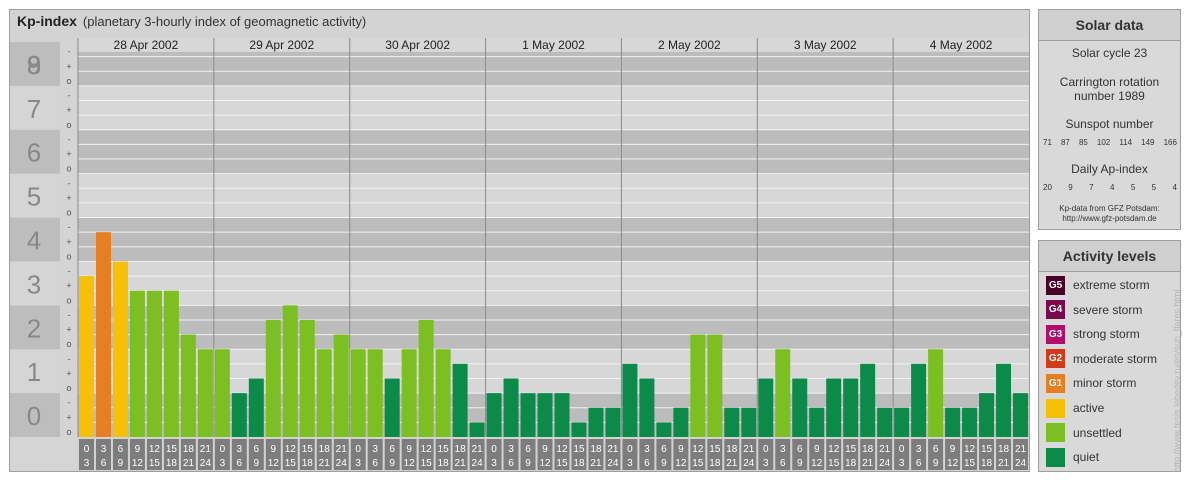  What do you see at coordinates (1098, 285) in the screenshot?
I see `activity-level-item: G5 extreme storm` at bounding box center [1098, 285].